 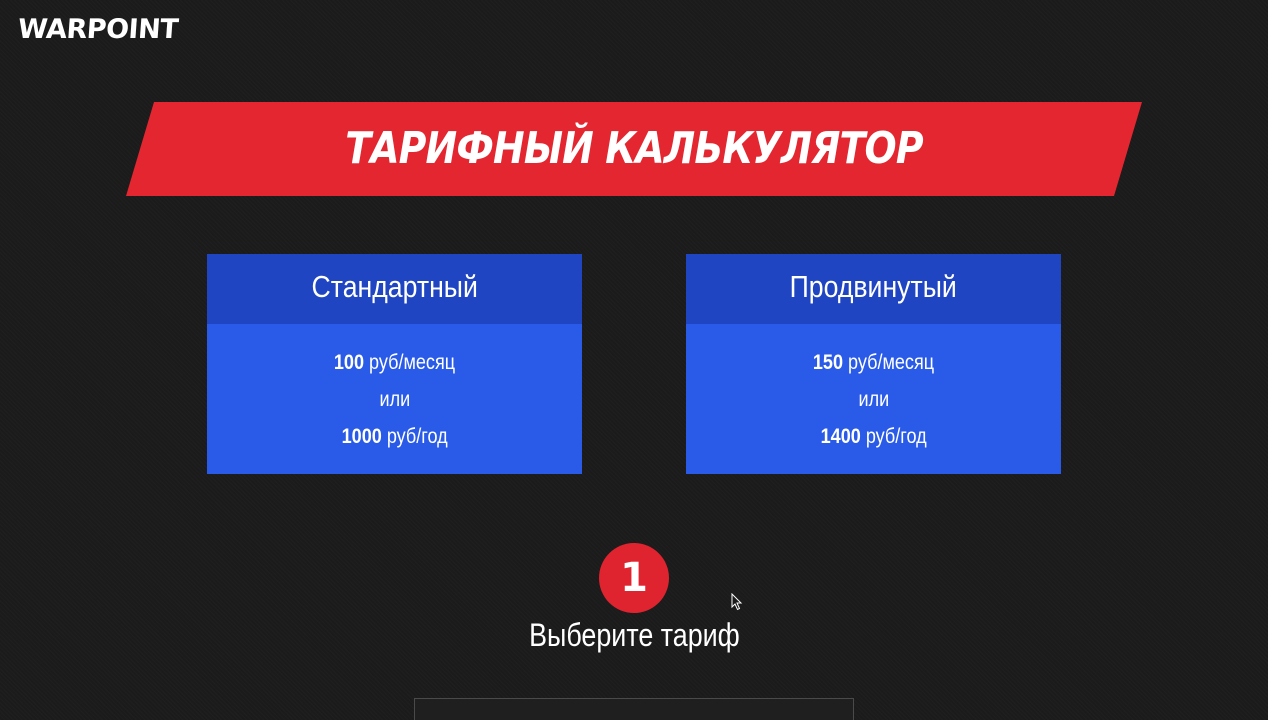 I want to click on plan-month-price: 100, so click(x=349, y=362).